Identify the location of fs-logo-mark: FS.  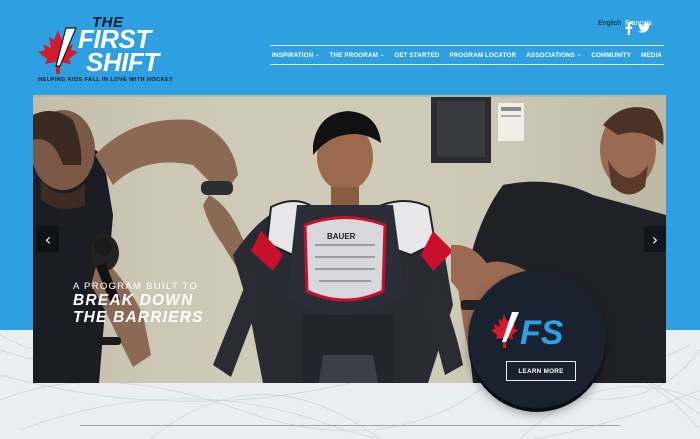
(527, 332).